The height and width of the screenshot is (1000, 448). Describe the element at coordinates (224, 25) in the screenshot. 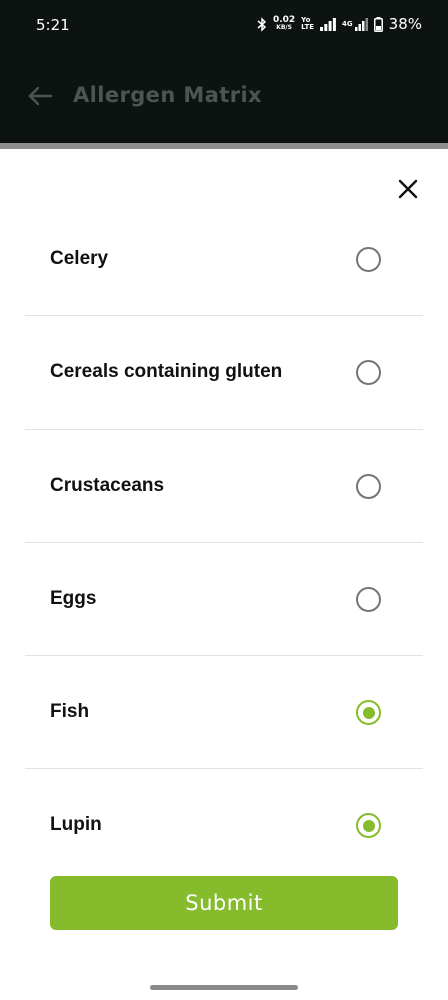

I see `status-bar: 5:21 0.02 KB/S Yo LTE 4G 38%` at that location.